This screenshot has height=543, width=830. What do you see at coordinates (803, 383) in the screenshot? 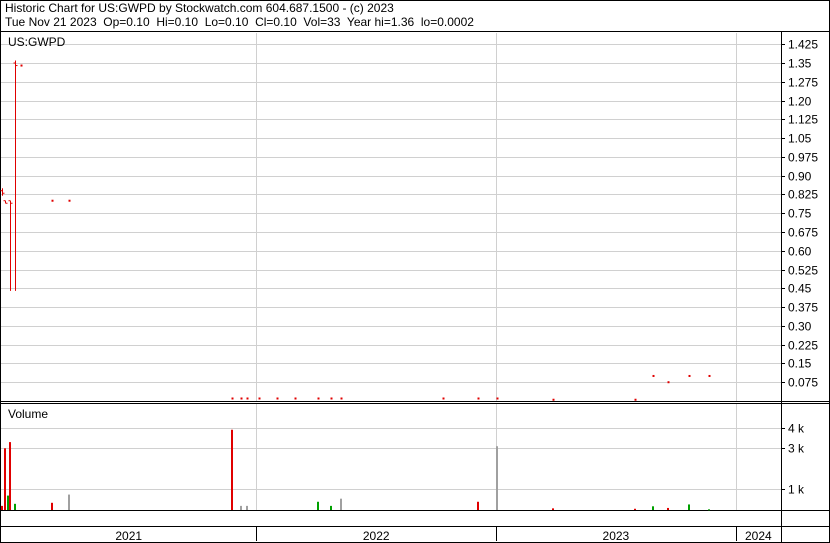
I see `price-tick-label: 0.075` at bounding box center [803, 383].